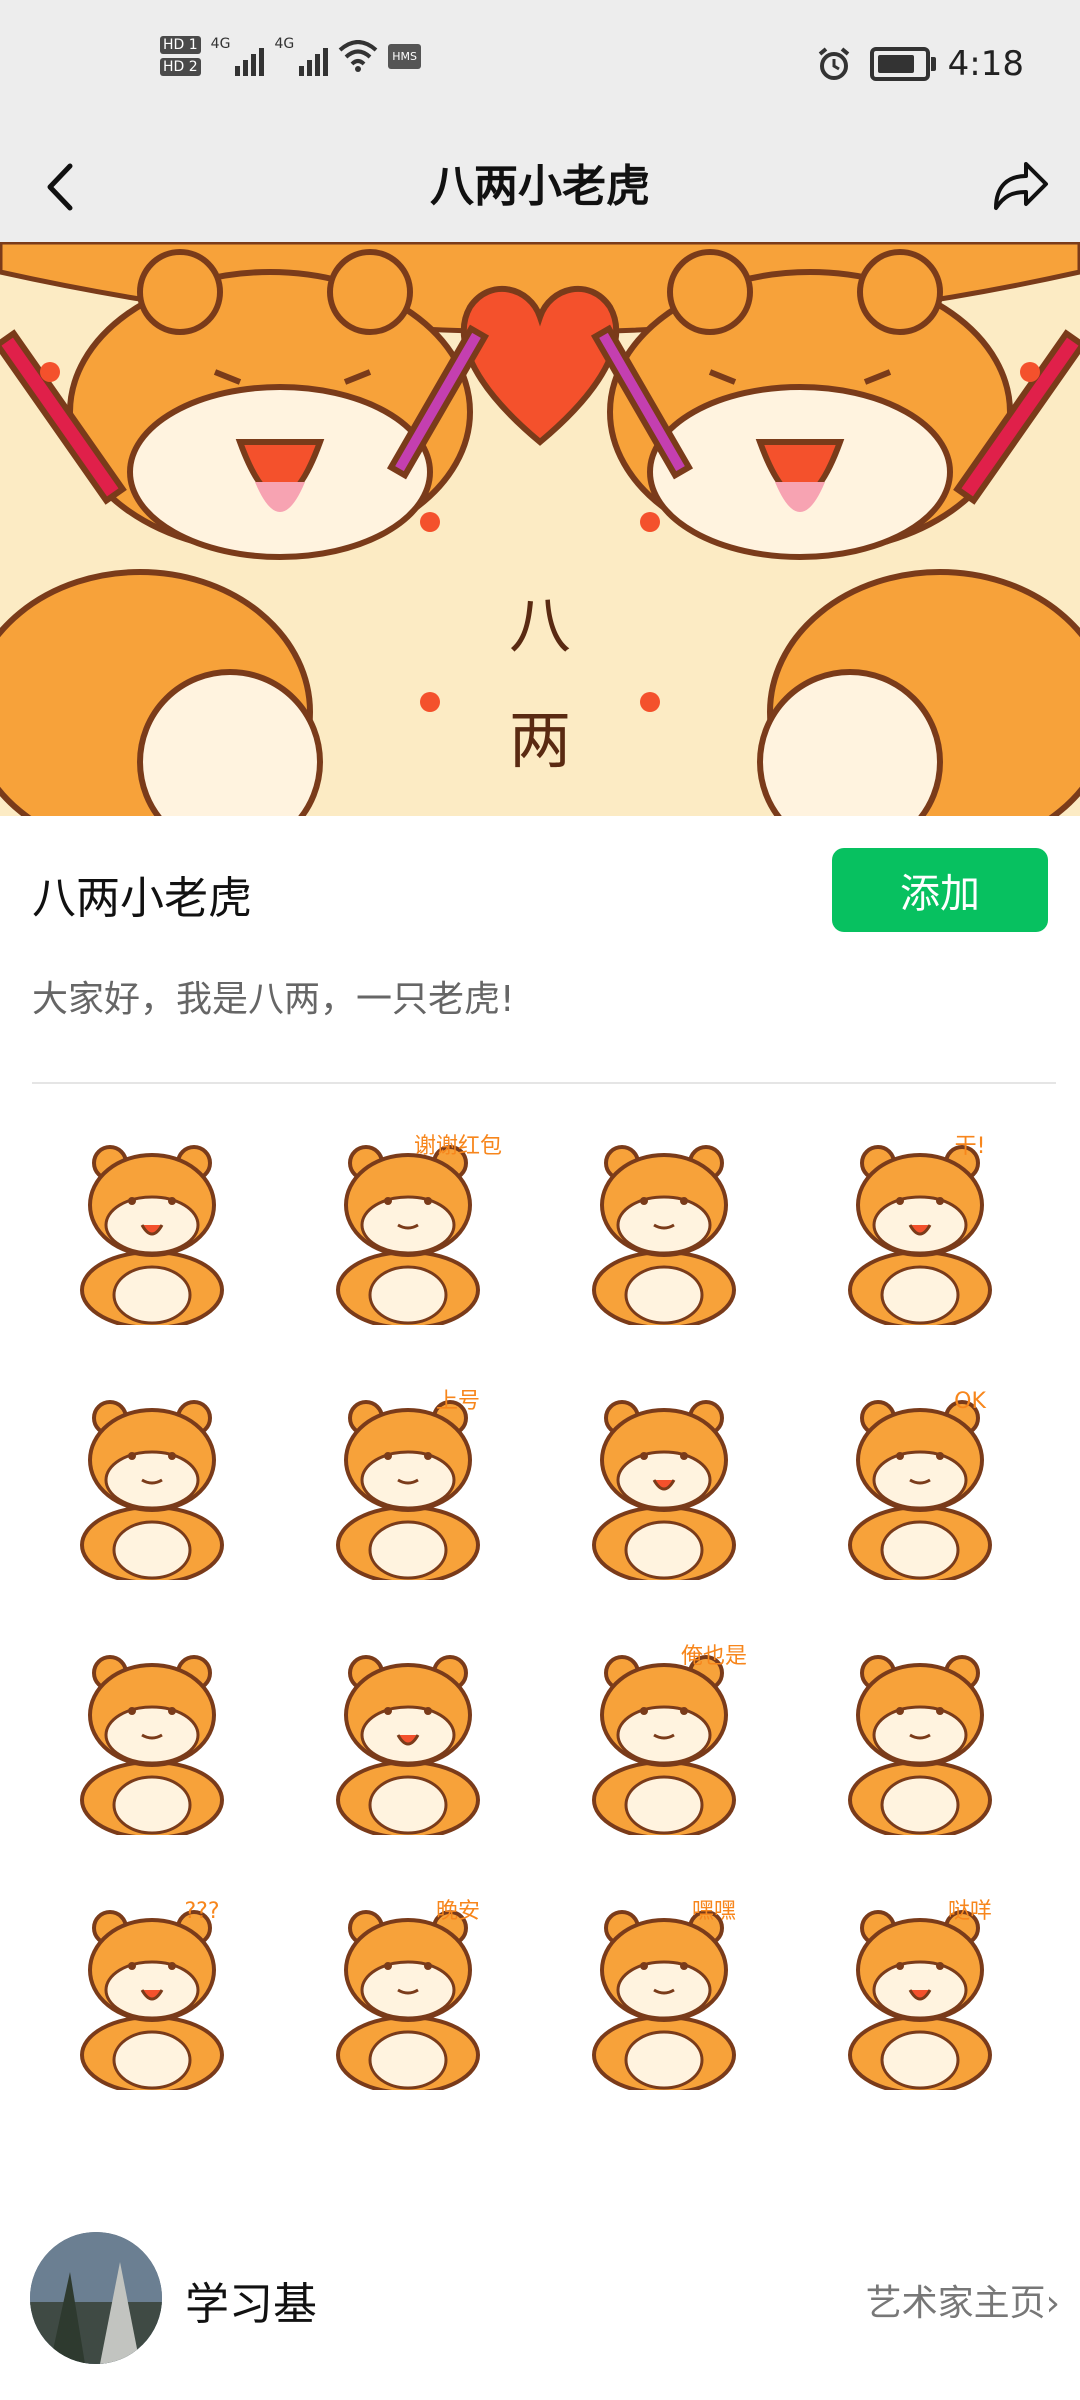 The width and height of the screenshot is (1080, 2400). What do you see at coordinates (970, 1911) in the screenshot?
I see `sticker-caption: 哒咩` at bounding box center [970, 1911].